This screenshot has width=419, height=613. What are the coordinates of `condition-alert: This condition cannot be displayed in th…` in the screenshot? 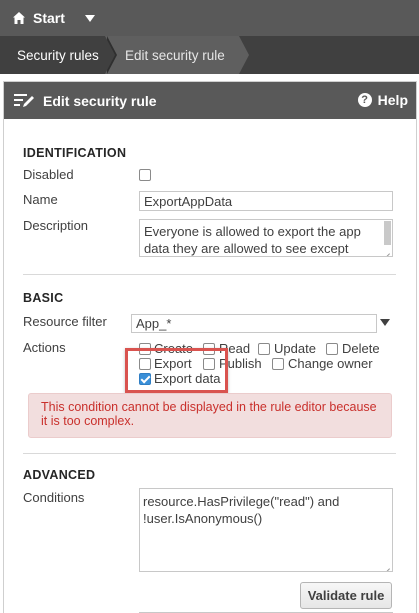 It's located at (210, 415).